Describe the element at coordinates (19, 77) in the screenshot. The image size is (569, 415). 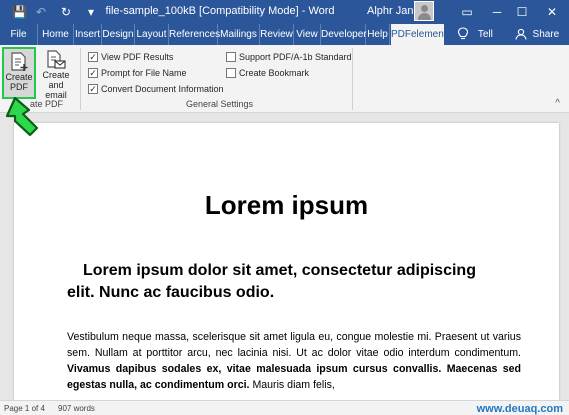
I see `create-pdf-label-1: Create` at that location.